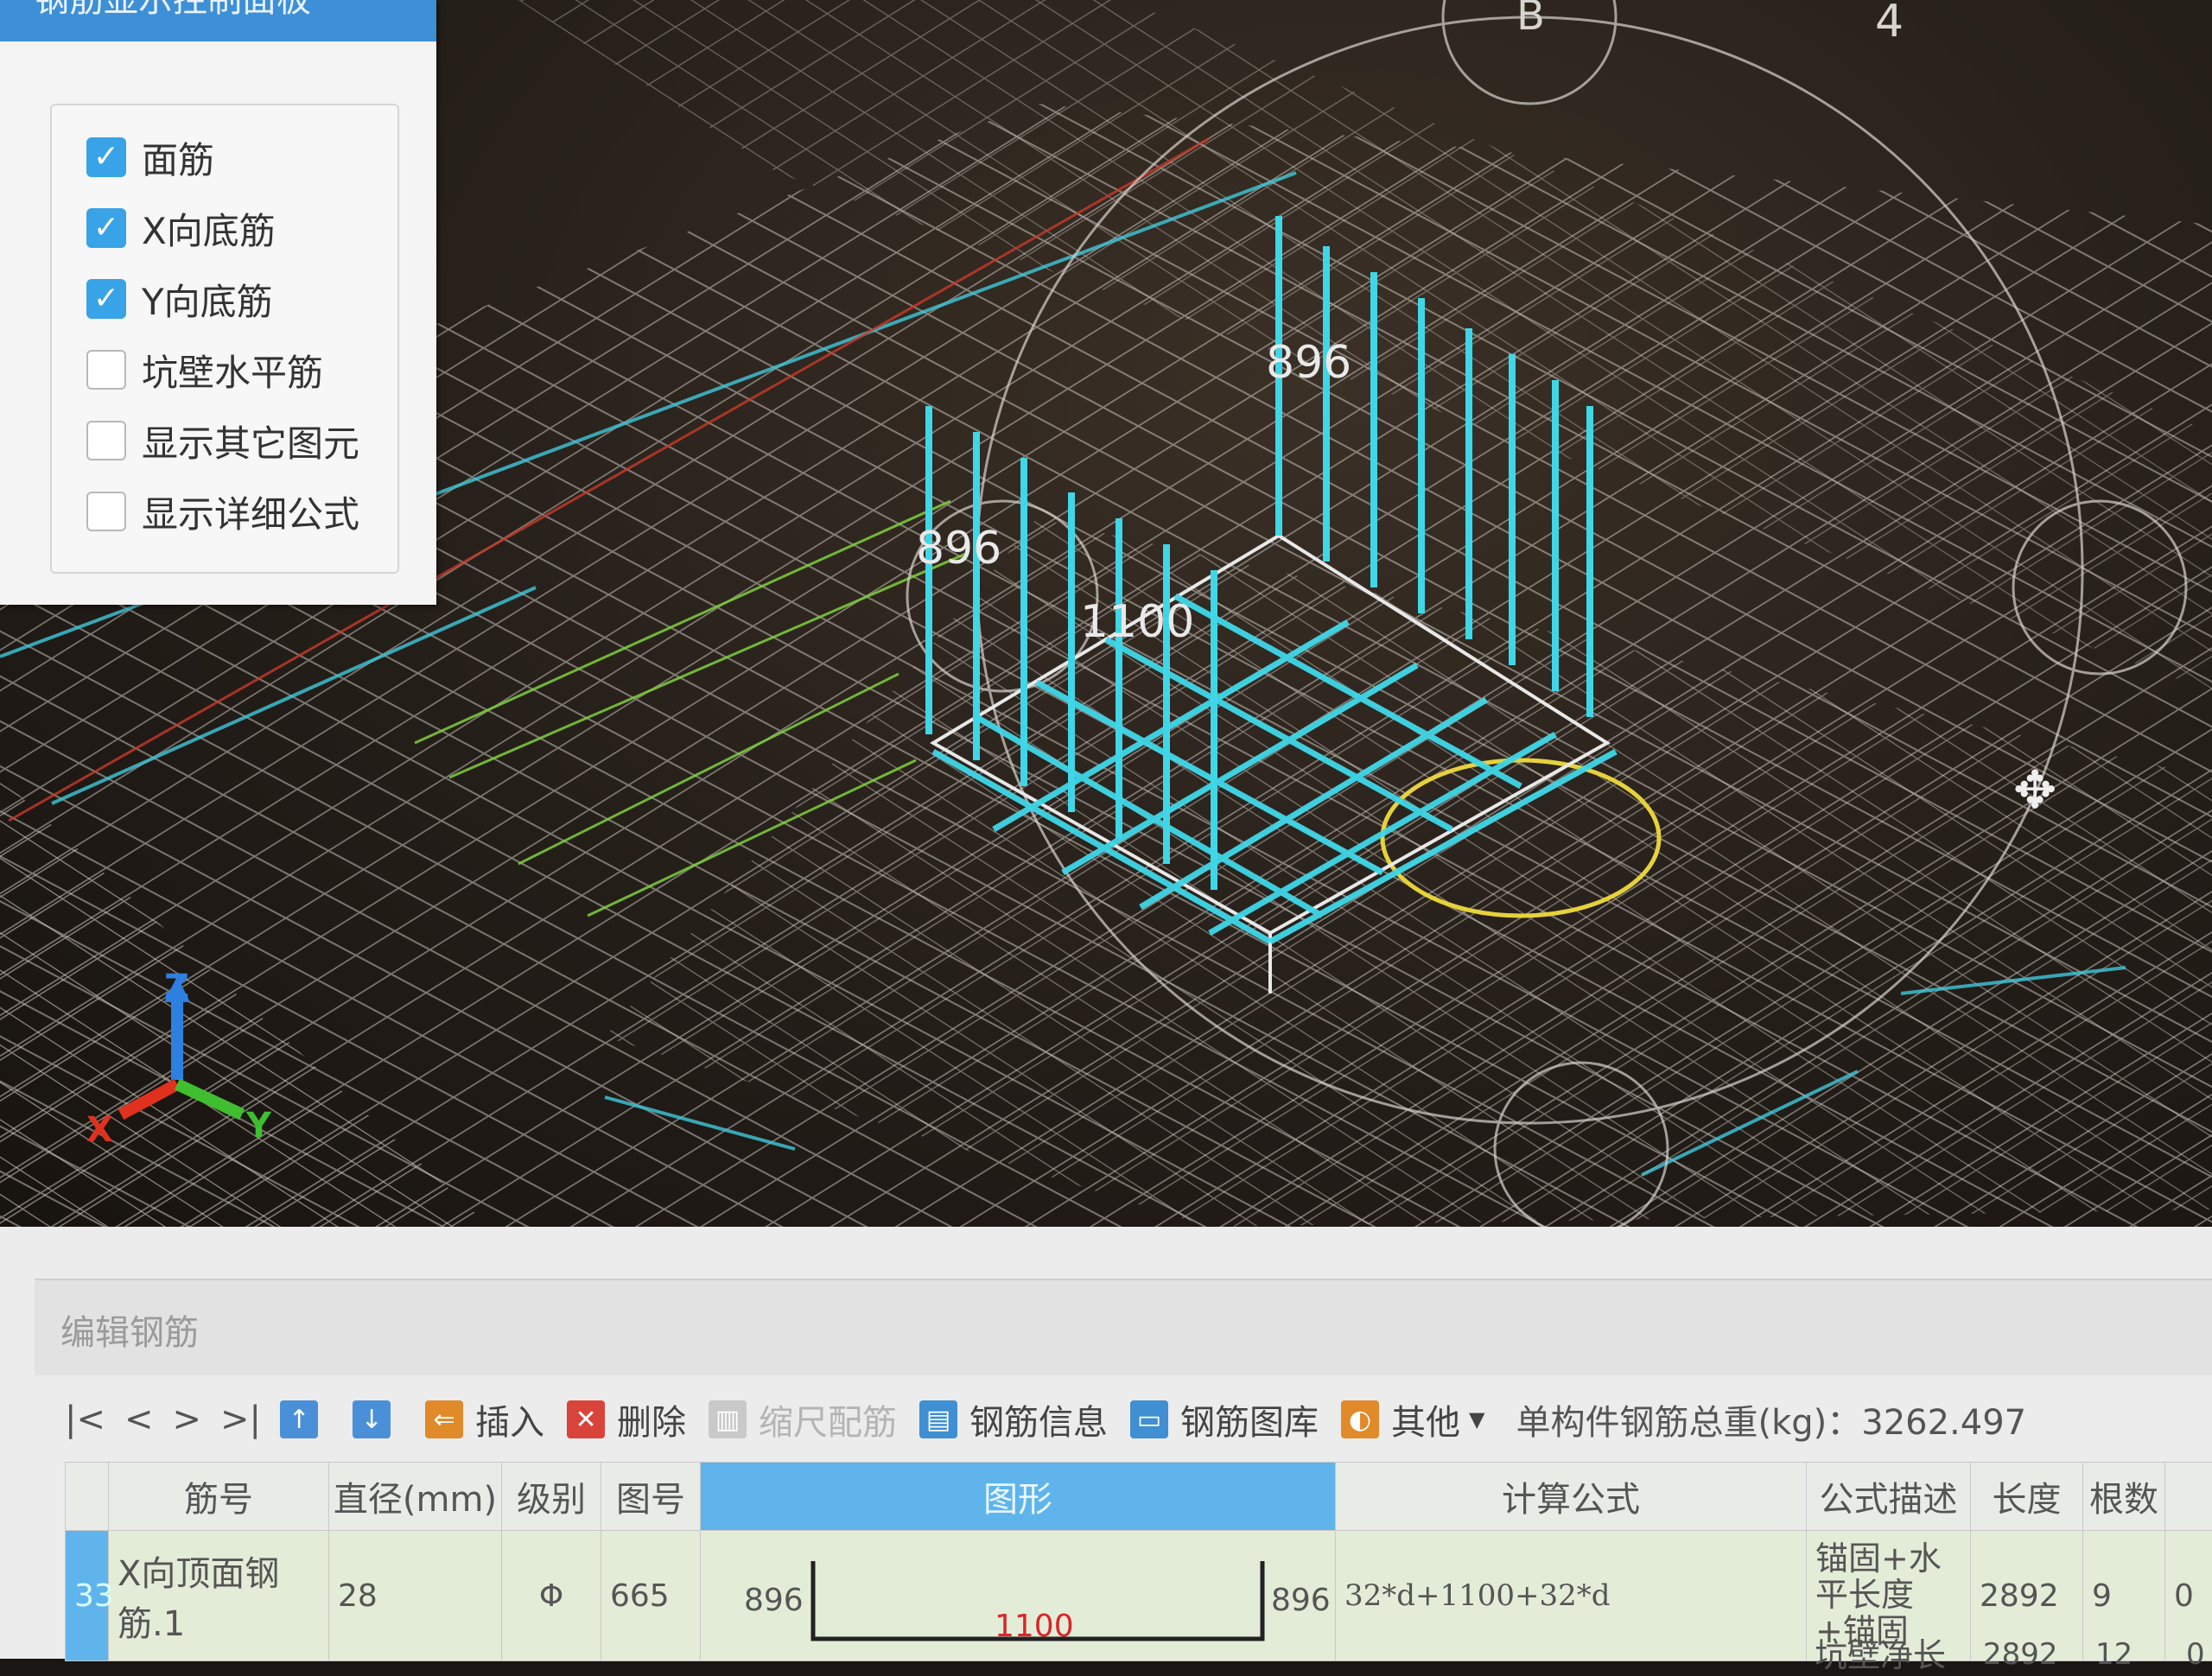  I want to click on scale-rebar-button: ▥ 缩尺配筋, so click(803, 1419).